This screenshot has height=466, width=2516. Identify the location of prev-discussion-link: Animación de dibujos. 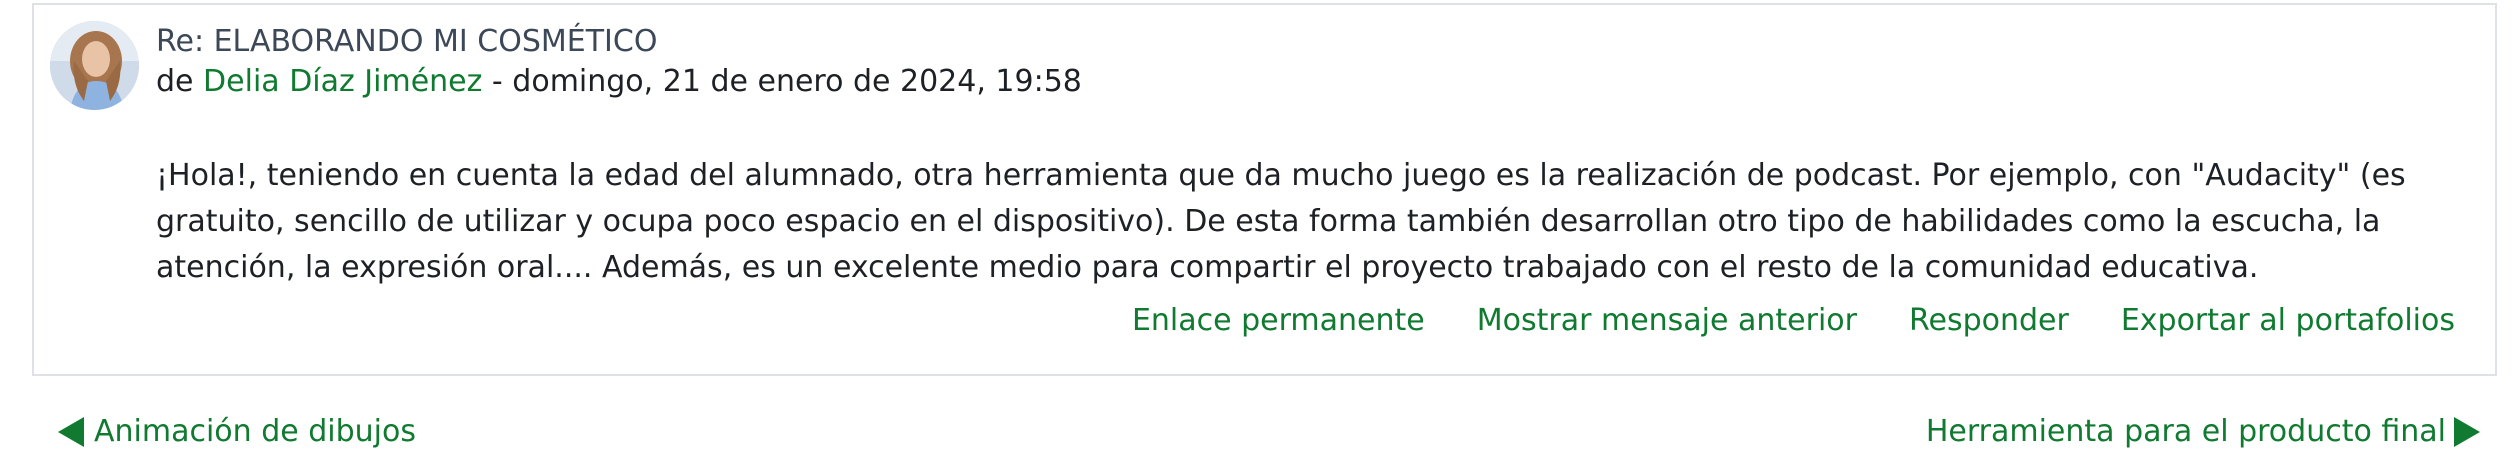
(237, 432).